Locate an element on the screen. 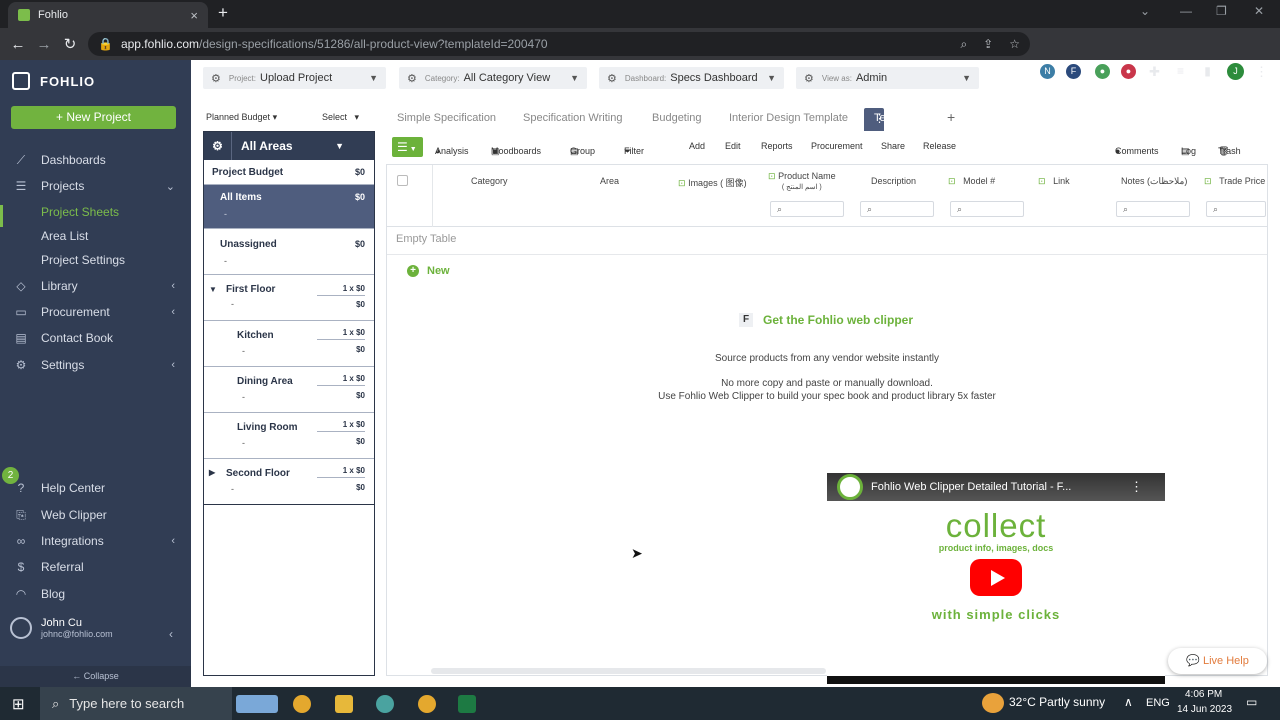 The height and width of the screenshot is (720, 1280). model-search-input: ⌕ is located at coordinates (987, 209).